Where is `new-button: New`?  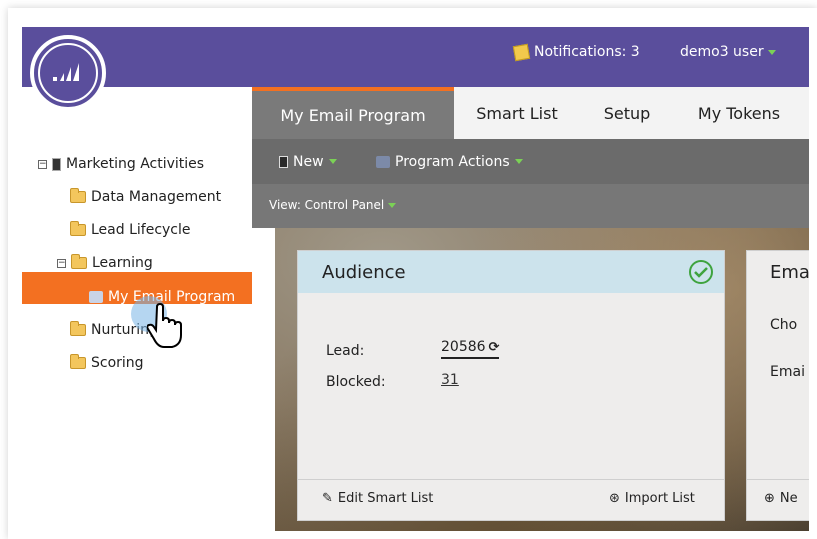
new-button: New is located at coordinates (308, 161).